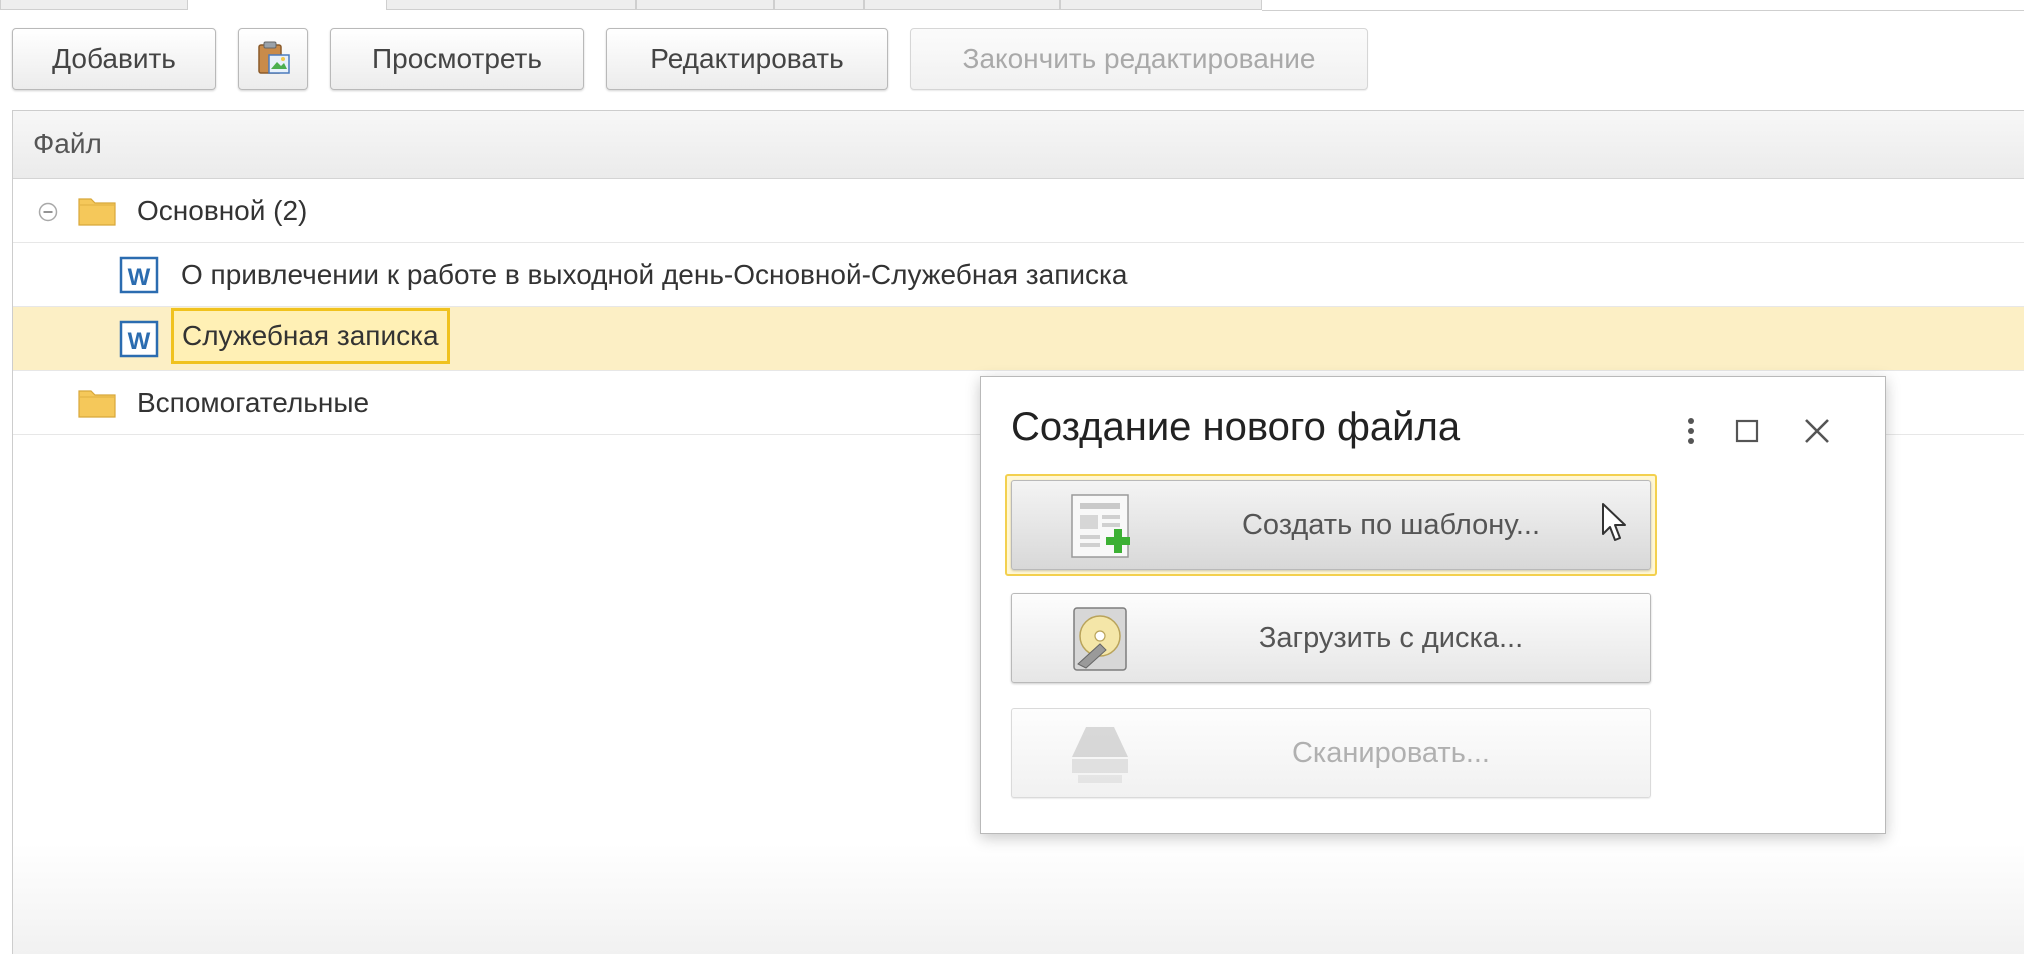 This screenshot has width=2024, height=954. What do you see at coordinates (1691, 431) in the screenshot?
I see `more-menu-icon` at bounding box center [1691, 431].